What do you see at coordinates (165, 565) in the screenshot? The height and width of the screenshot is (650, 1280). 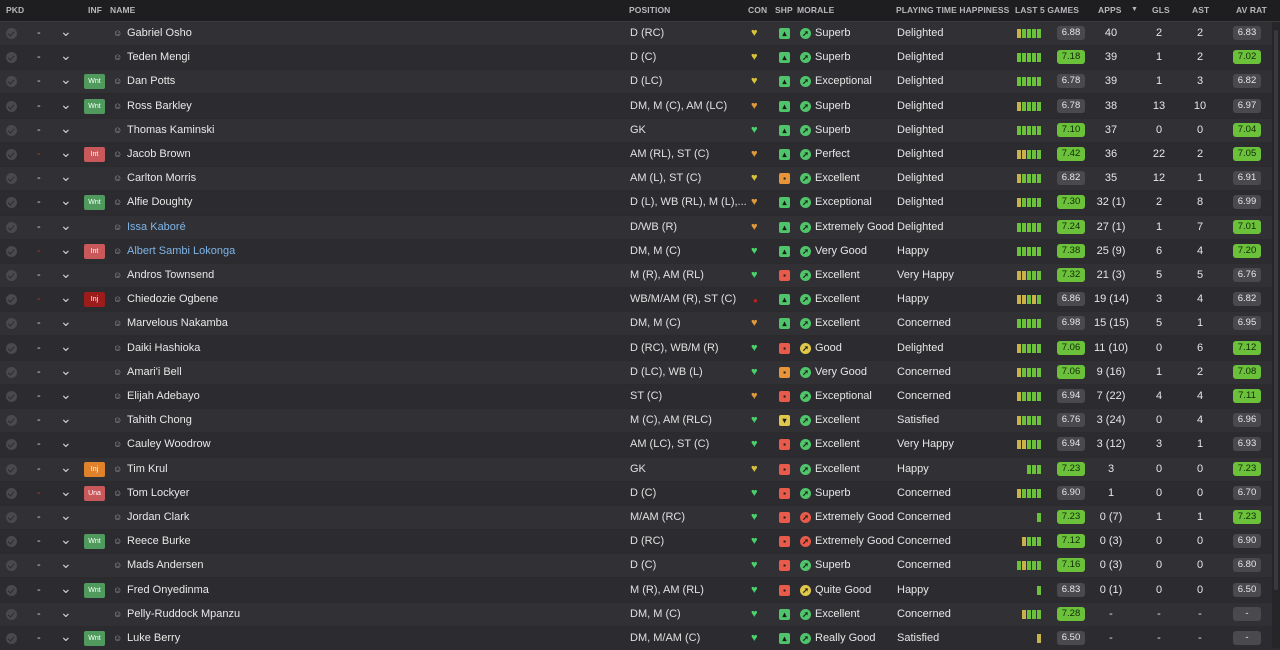 I see `player-name: Mads Andersen` at bounding box center [165, 565].